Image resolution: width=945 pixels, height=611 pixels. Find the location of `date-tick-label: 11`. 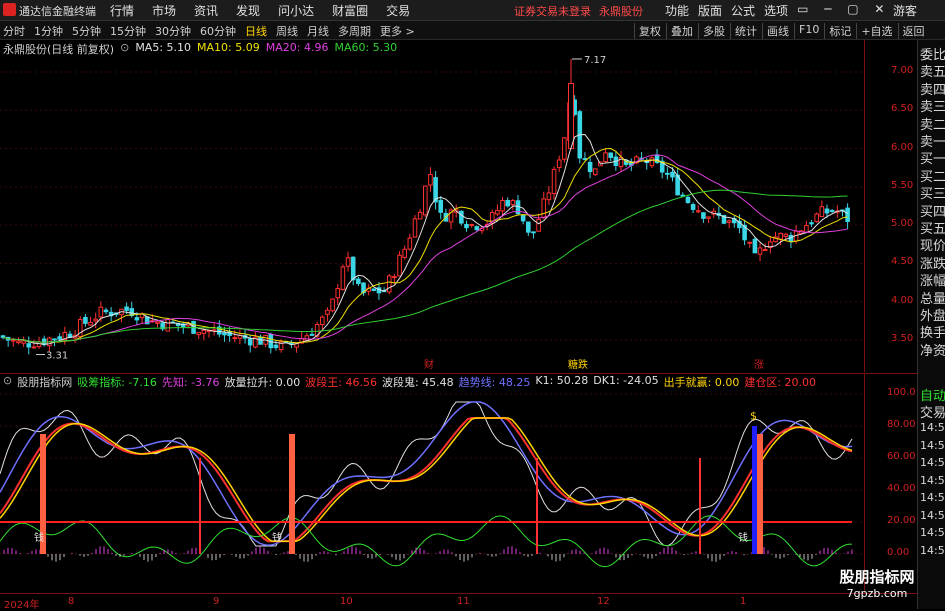

date-tick-label: 11 is located at coordinates (463, 601).